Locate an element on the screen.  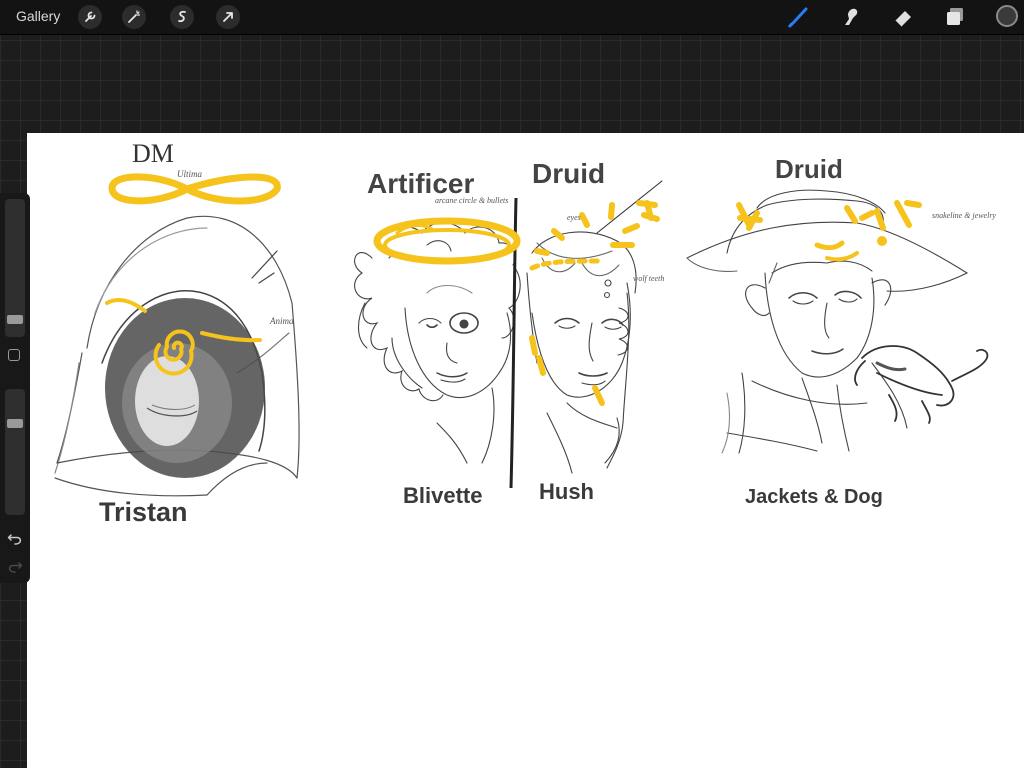
brush-icon is located at coordinates (798, 17).